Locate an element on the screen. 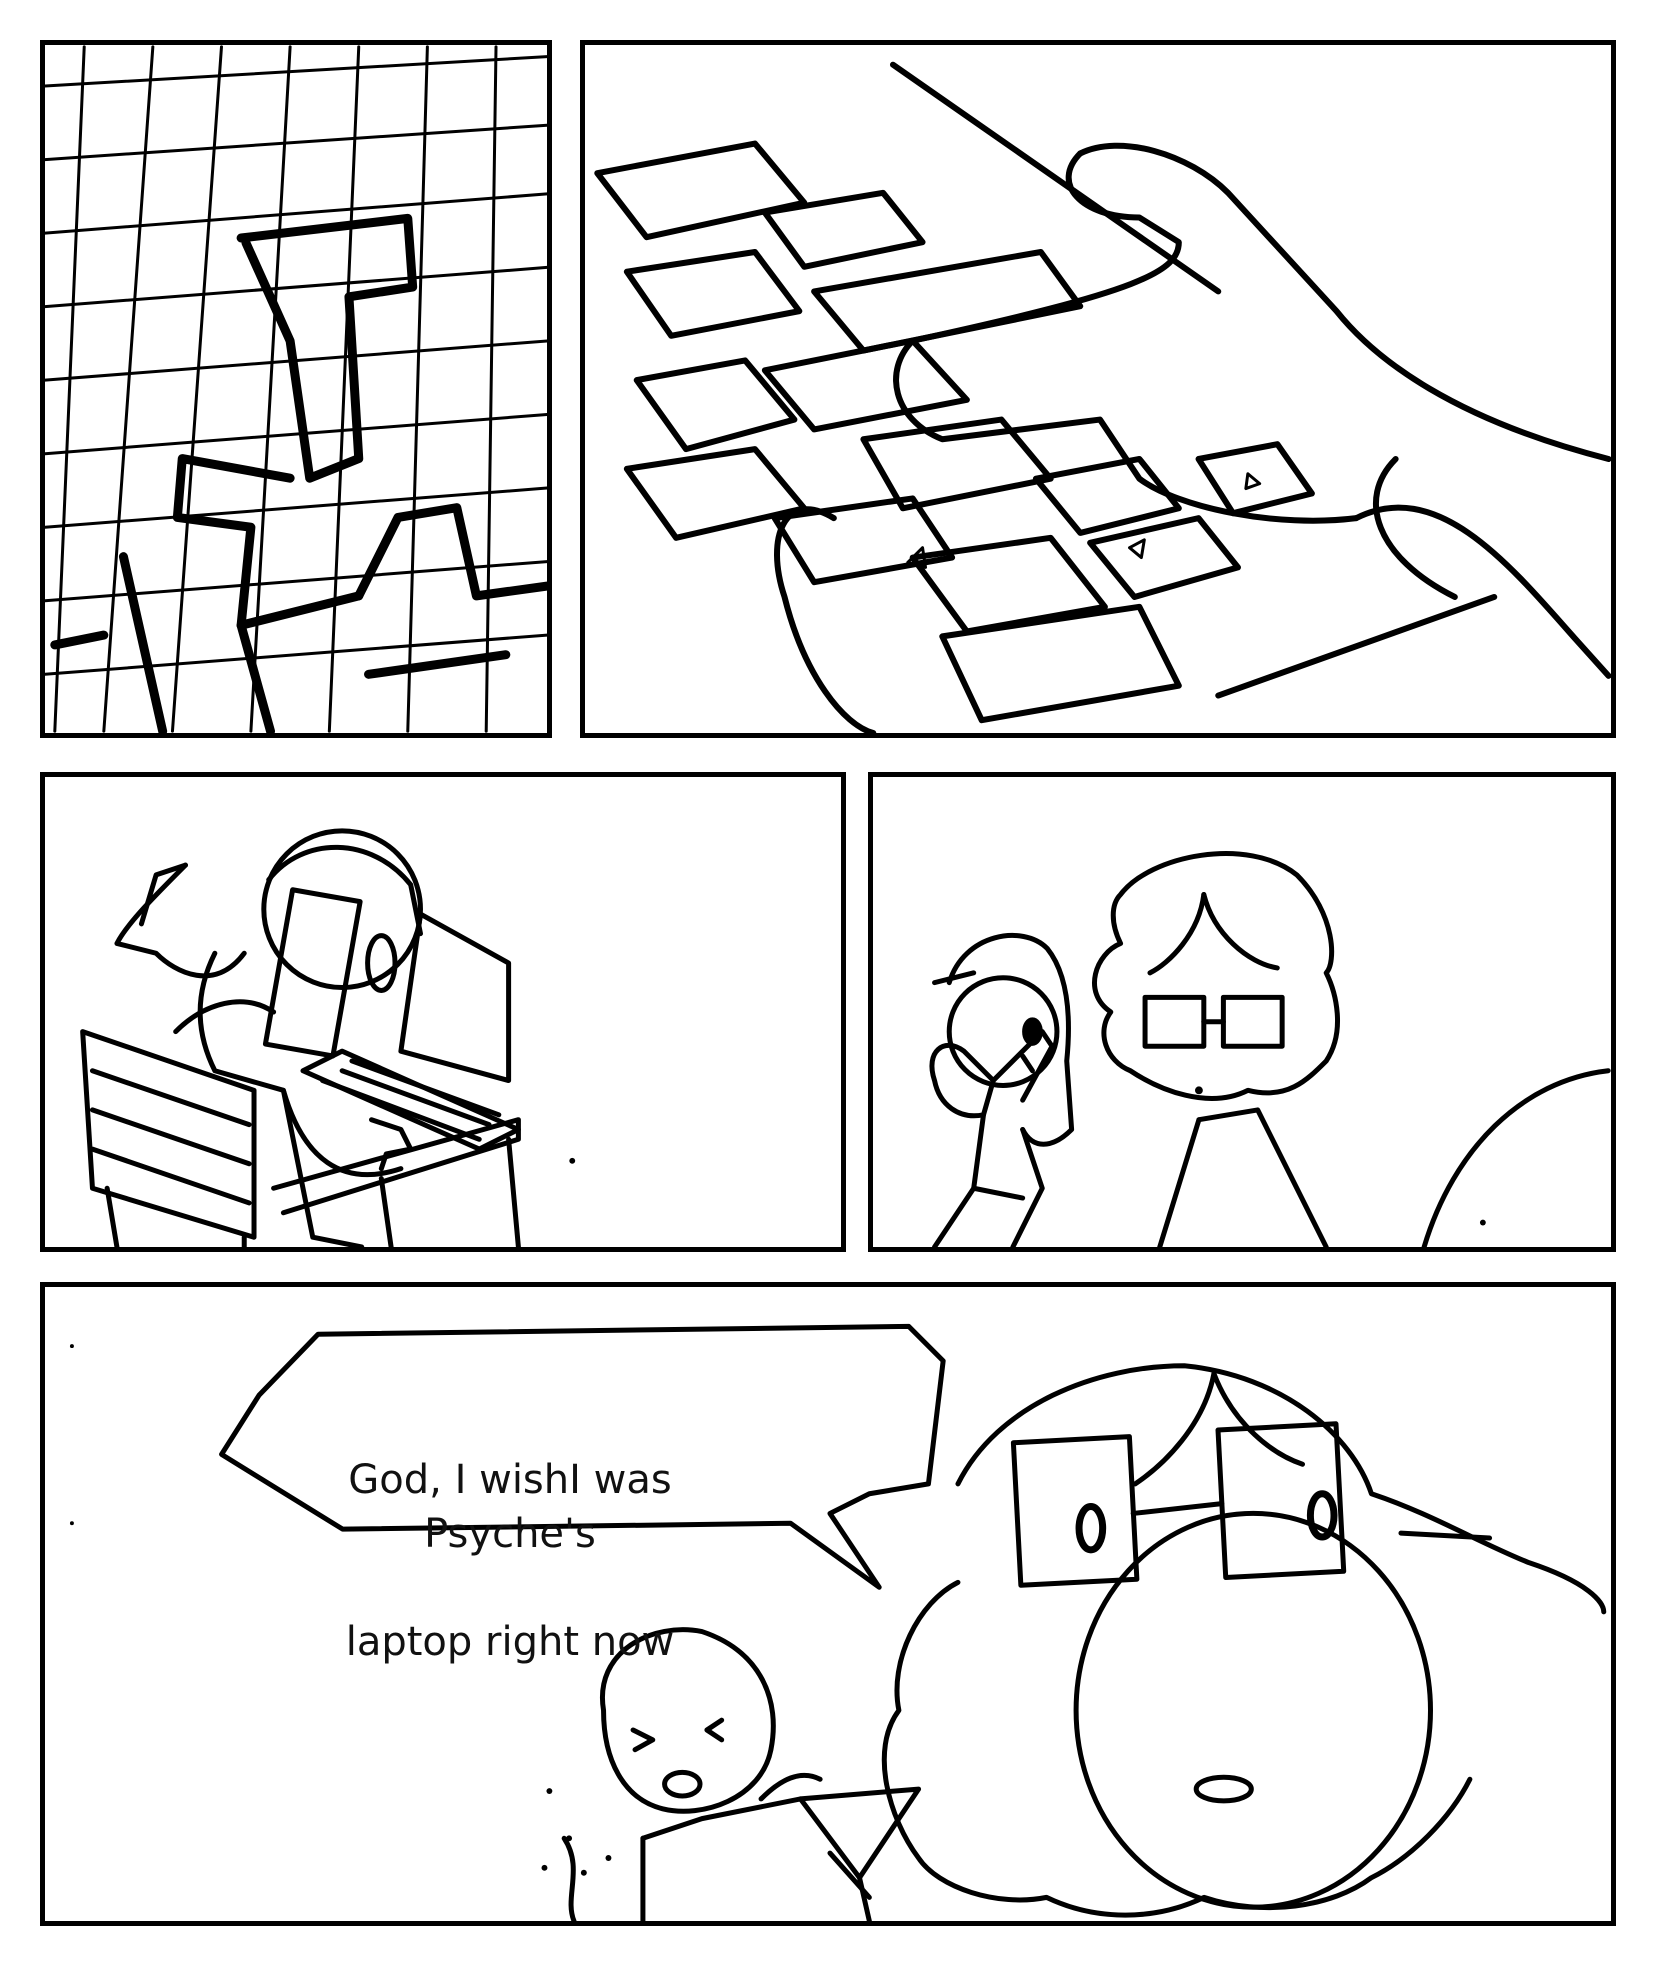  panel-person-at-laptop is located at coordinates (443, 1012).